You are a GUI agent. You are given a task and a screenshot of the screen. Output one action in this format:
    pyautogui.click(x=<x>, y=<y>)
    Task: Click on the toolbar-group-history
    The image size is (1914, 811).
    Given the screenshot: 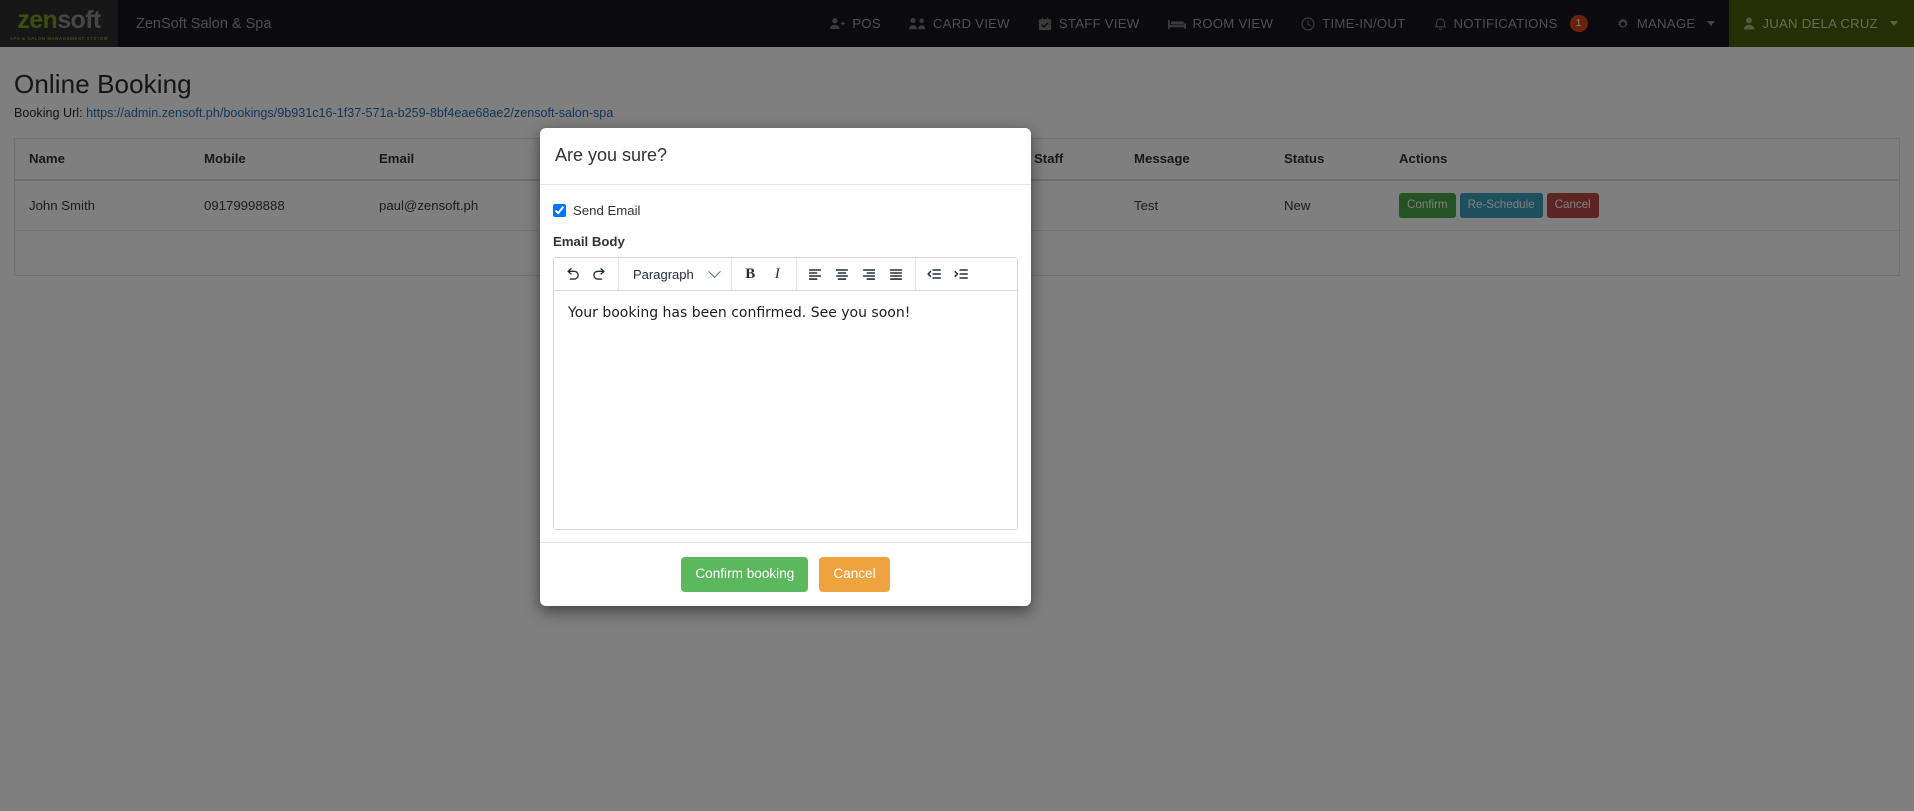 What is the action you would take?
    pyautogui.click(x=586, y=274)
    